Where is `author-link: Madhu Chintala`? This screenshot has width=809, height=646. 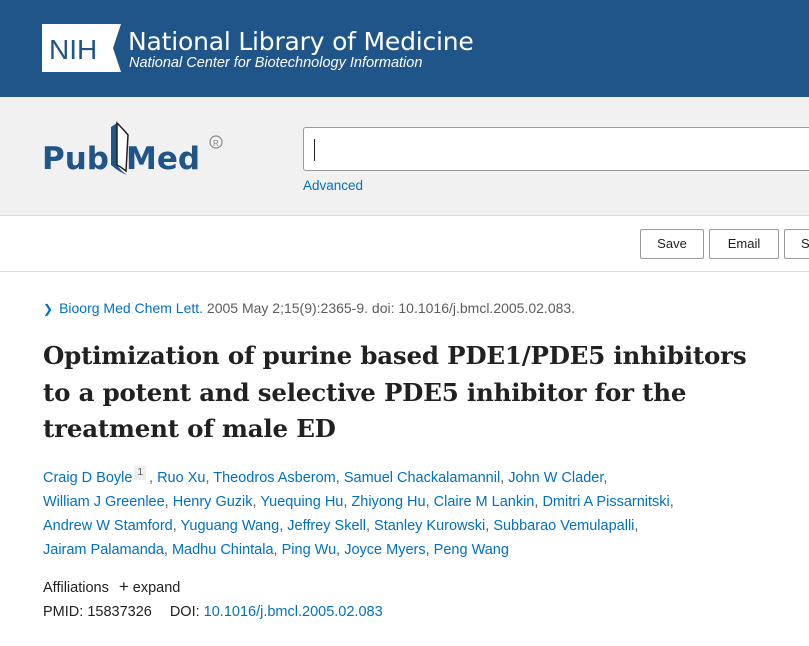
author-link: Madhu Chintala is located at coordinates (223, 550).